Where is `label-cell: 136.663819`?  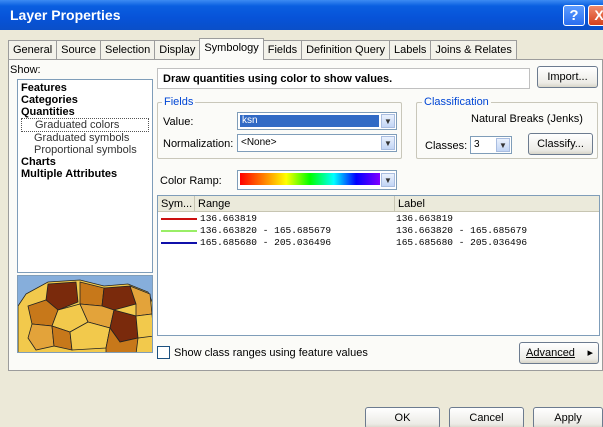
label-cell: 136.663819 is located at coordinates (424, 218).